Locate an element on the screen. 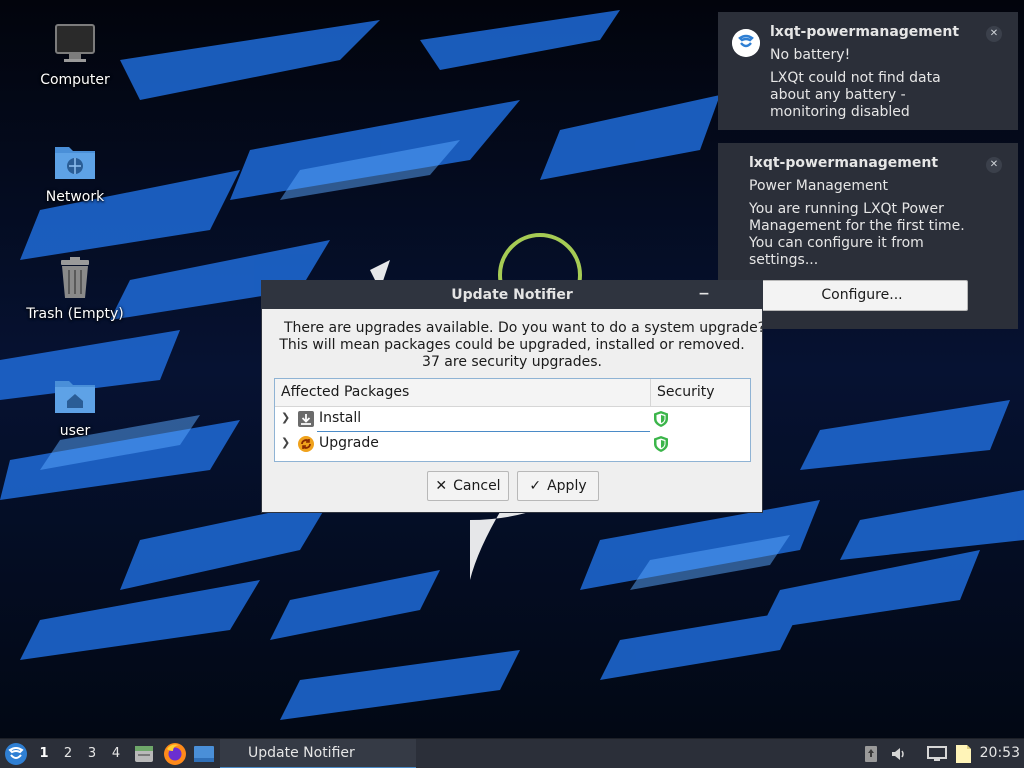 This screenshot has height=768, width=1024. lxqt-logo-icon is located at coordinates (746, 43).